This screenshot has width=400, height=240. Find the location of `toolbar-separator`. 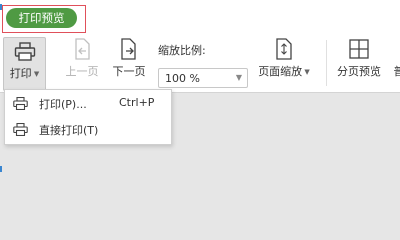

toolbar-separator is located at coordinates (326, 63).